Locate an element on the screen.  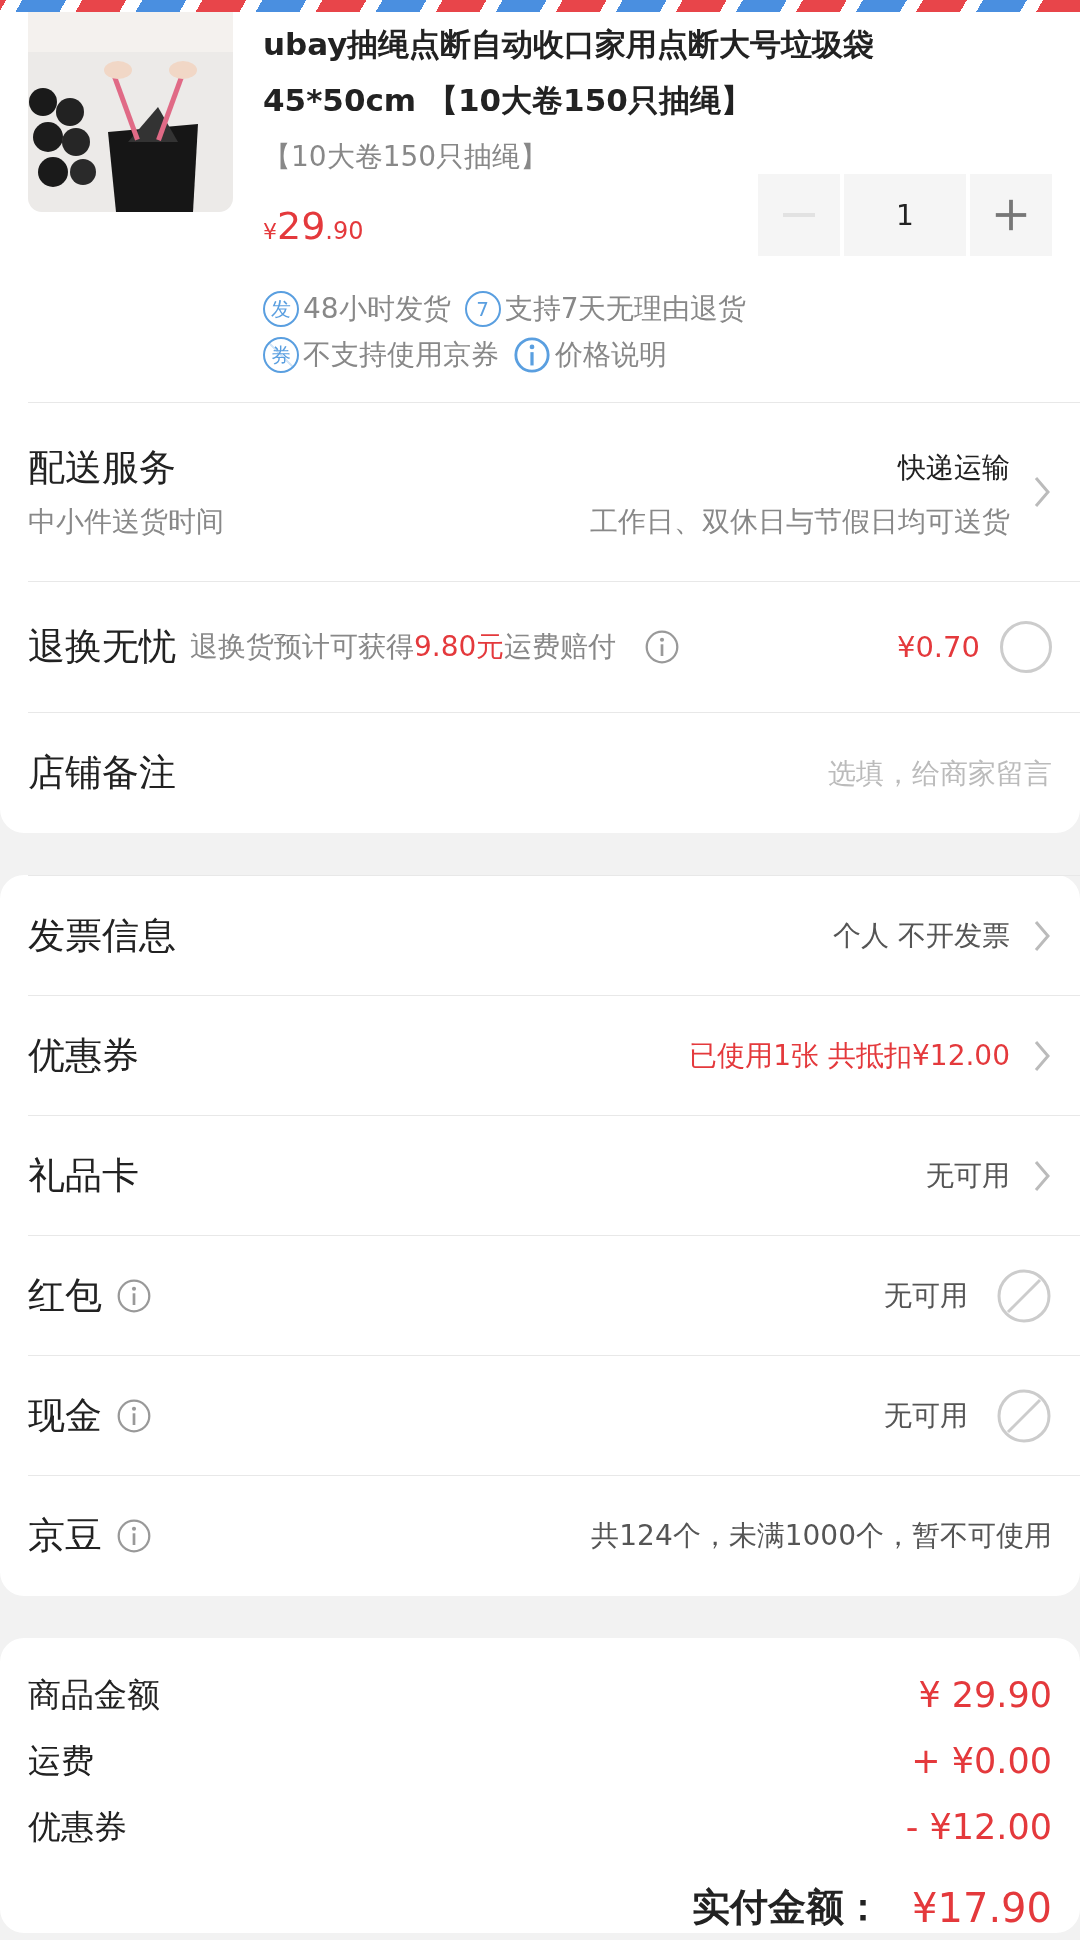
delivery-time-value: 工作日、双休日与节假日均可送货 is located at coordinates (800, 522).